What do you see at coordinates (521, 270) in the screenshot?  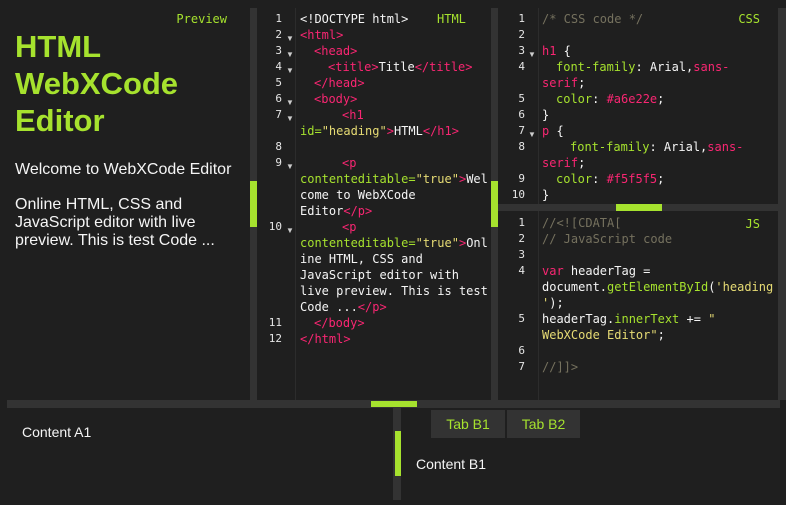 I see `js-line-number: 4` at bounding box center [521, 270].